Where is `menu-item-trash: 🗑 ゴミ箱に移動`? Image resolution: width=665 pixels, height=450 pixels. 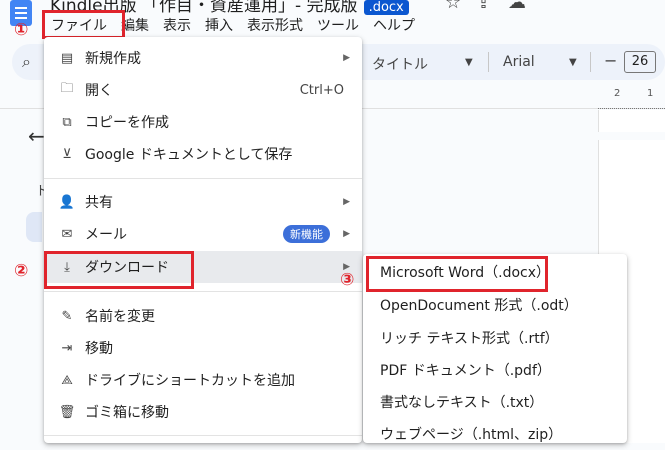 menu-item-trash: 🗑 ゴミ箱に移動 is located at coordinates (203, 412).